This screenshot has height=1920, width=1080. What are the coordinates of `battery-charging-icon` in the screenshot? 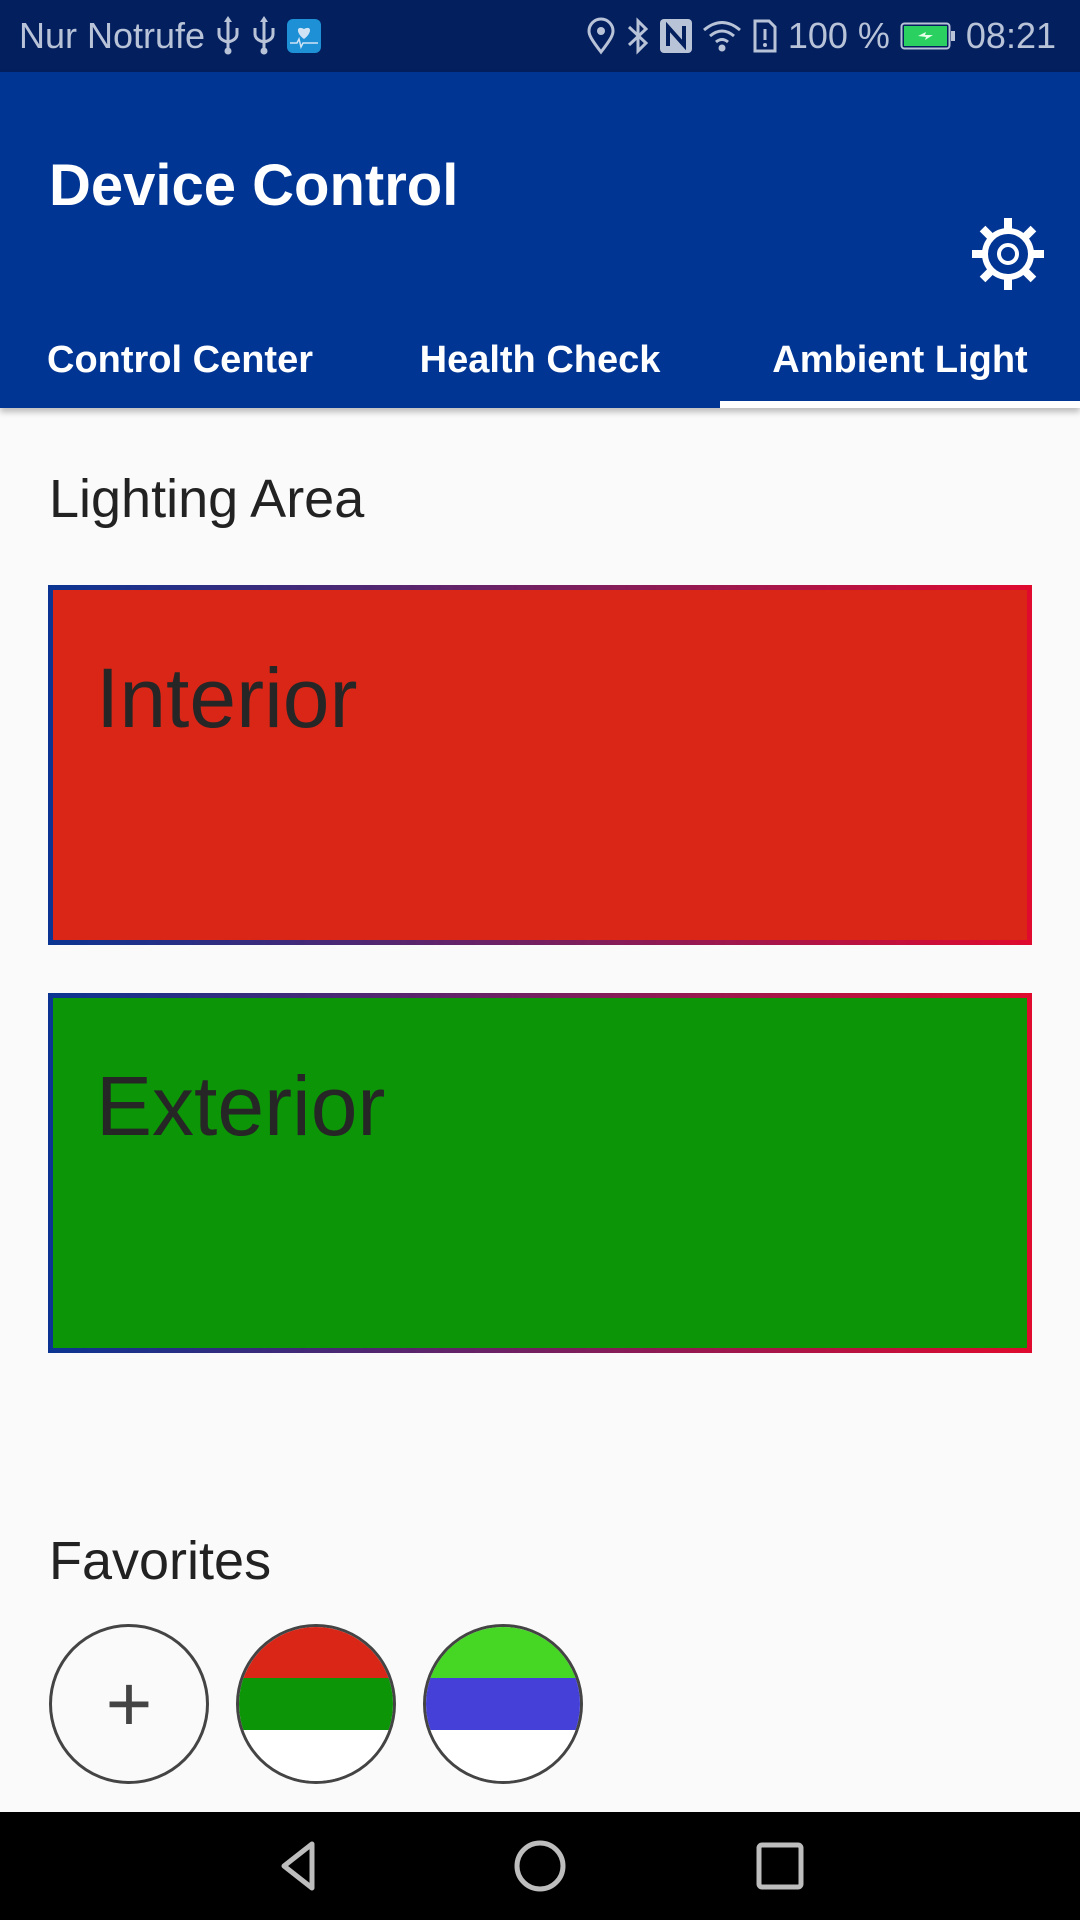 It's located at (928, 36).